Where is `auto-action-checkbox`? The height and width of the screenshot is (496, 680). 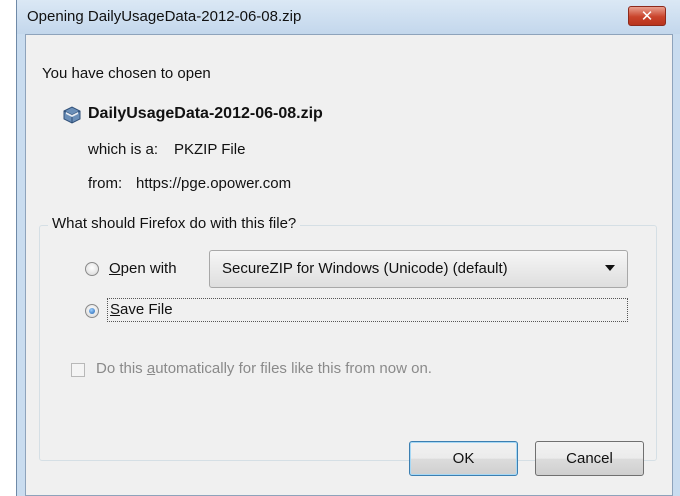 auto-action-checkbox is located at coordinates (78, 370).